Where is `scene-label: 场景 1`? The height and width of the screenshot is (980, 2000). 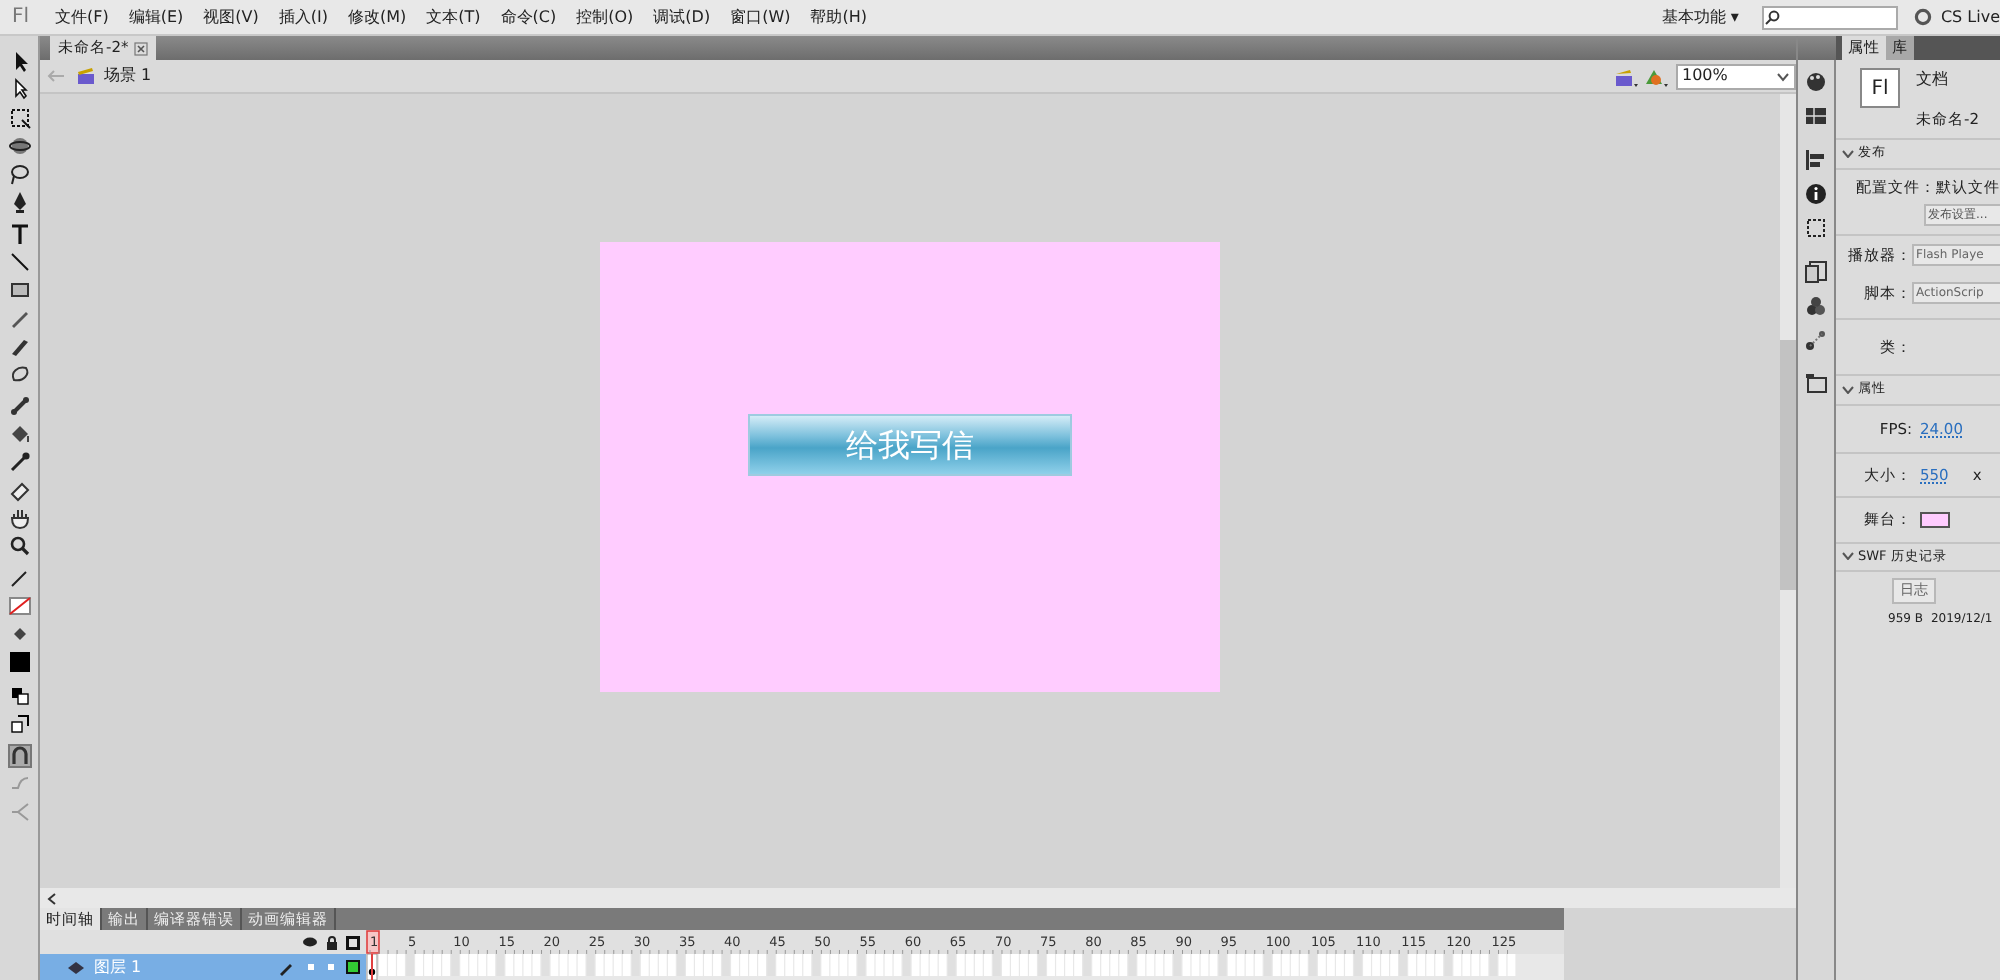 scene-label: 场景 1 is located at coordinates (128, 76).